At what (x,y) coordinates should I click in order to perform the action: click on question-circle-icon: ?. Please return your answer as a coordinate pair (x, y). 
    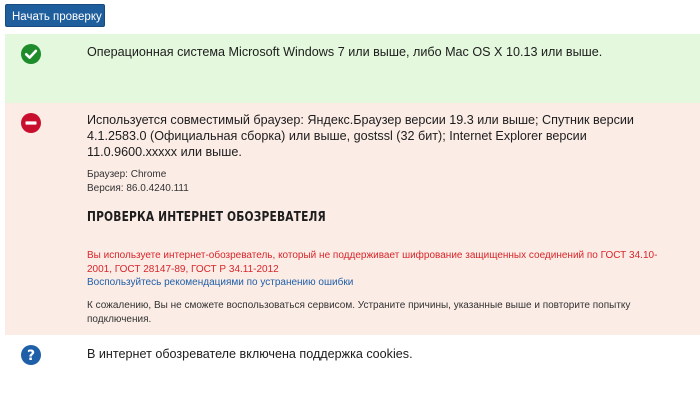
    Looking at the image, I should click on (31, 355).